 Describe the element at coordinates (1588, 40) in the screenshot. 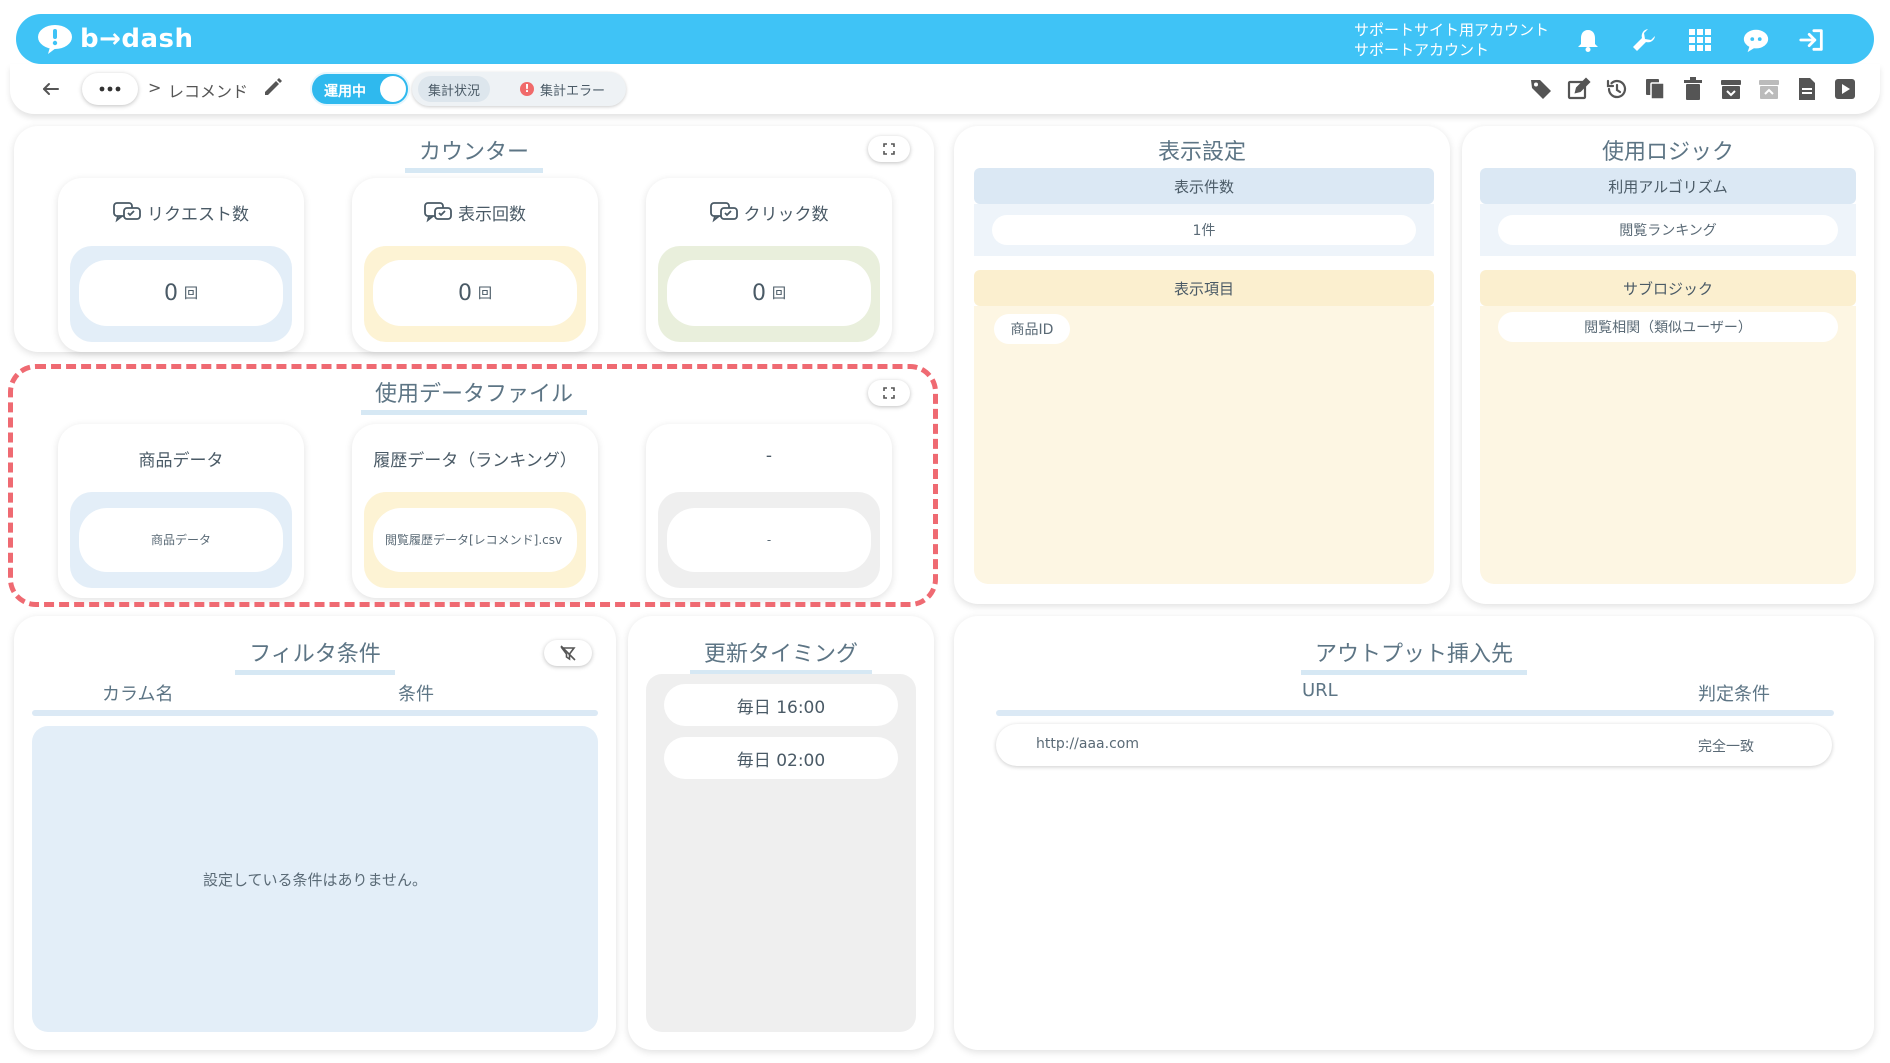

I see `bell-icon` at that location.